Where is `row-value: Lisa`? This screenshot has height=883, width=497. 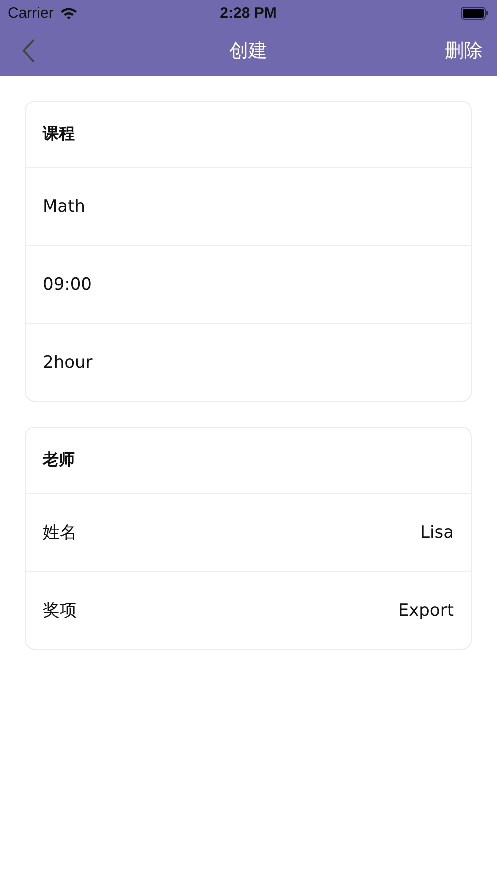 row-value: Lisa is located at coordinates (437, 532).